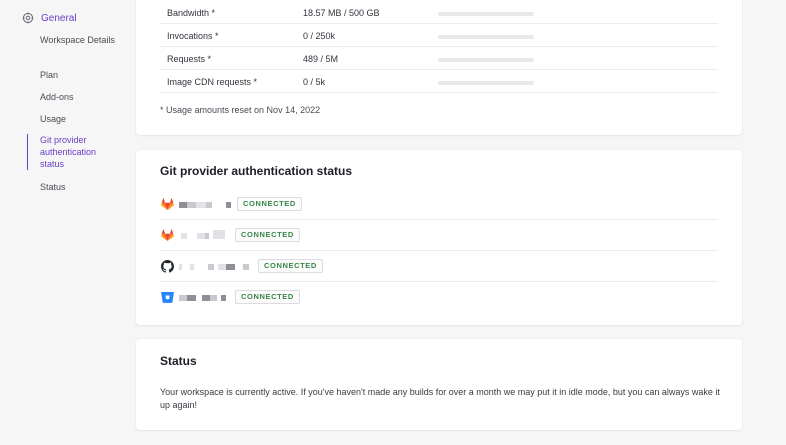 This screenshot has width=786, height=445. Describe the element at coordinates (341, 13) in the screenshot. I see `usage-value: 18.57 MB / 500 GB` at that location.